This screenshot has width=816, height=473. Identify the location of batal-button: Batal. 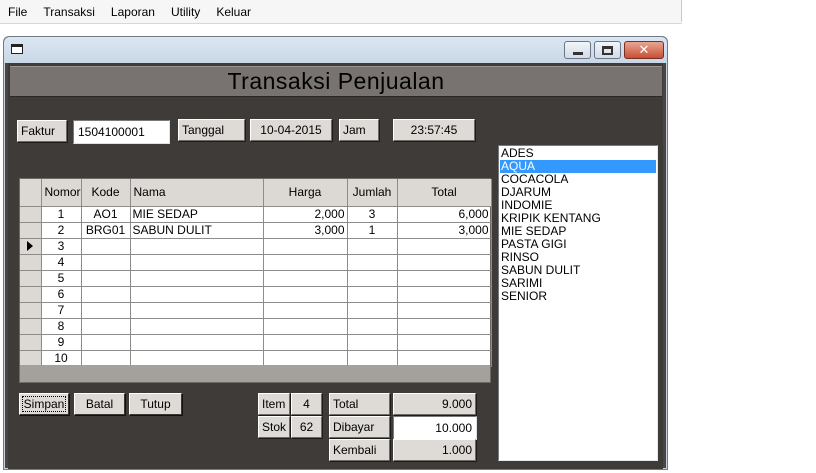
(99, 404).